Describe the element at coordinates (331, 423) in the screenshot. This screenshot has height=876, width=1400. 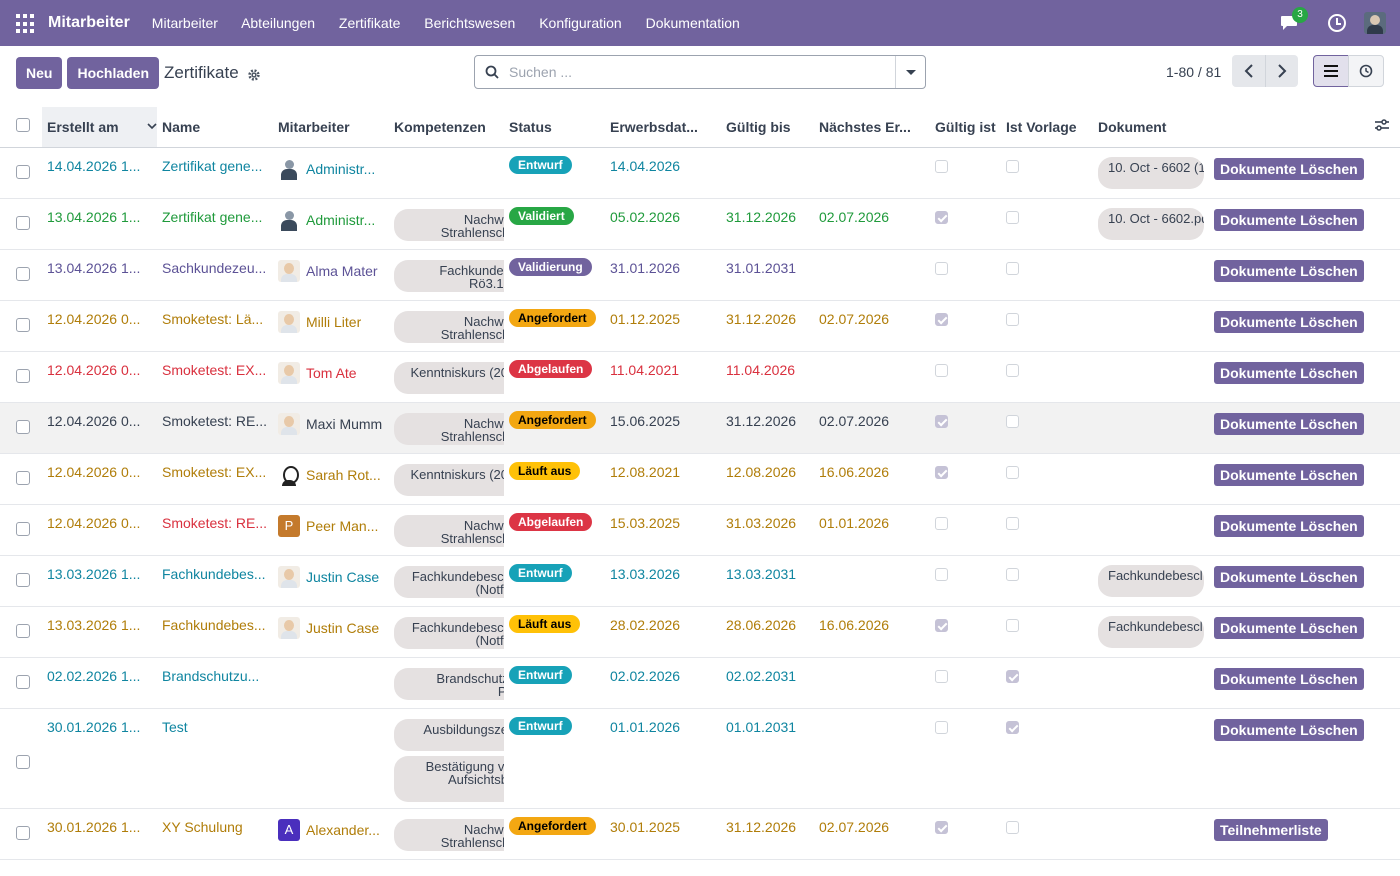
I see `employee-chip: Maxi Mumm` at that location.